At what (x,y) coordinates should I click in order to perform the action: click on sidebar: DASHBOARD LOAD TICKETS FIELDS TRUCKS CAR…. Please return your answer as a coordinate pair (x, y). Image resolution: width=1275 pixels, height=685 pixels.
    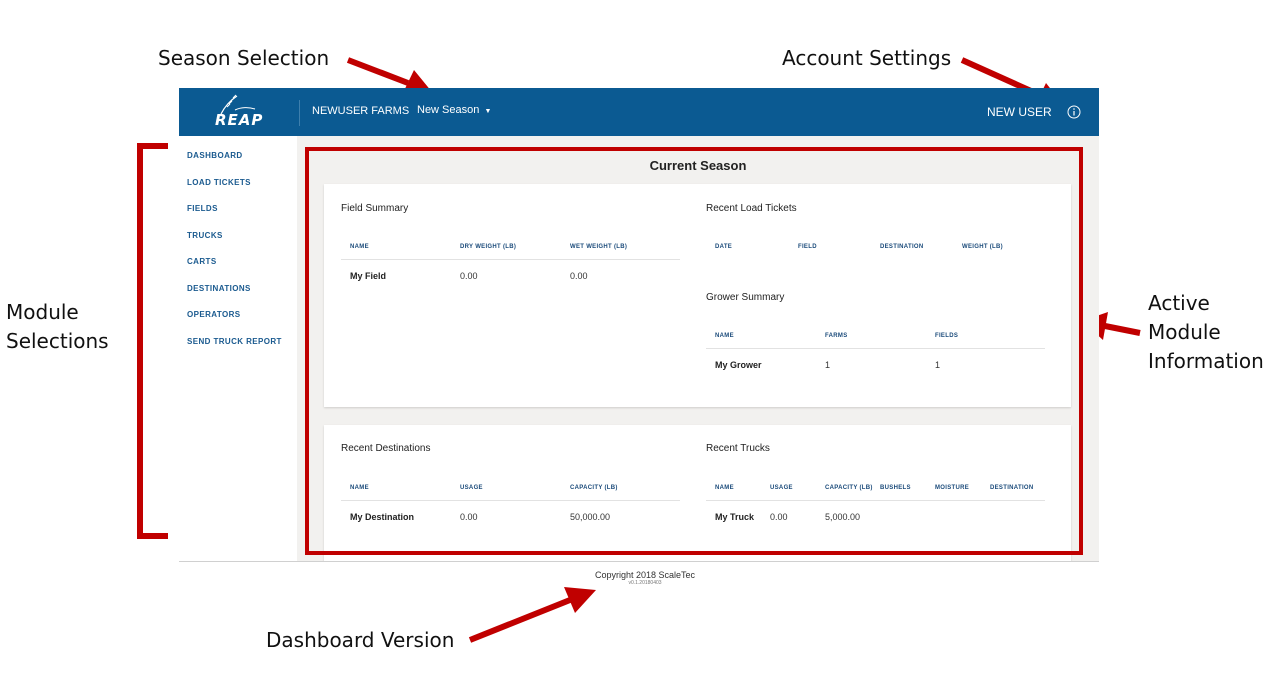
    Looking at the image, I should click on (238, 348).